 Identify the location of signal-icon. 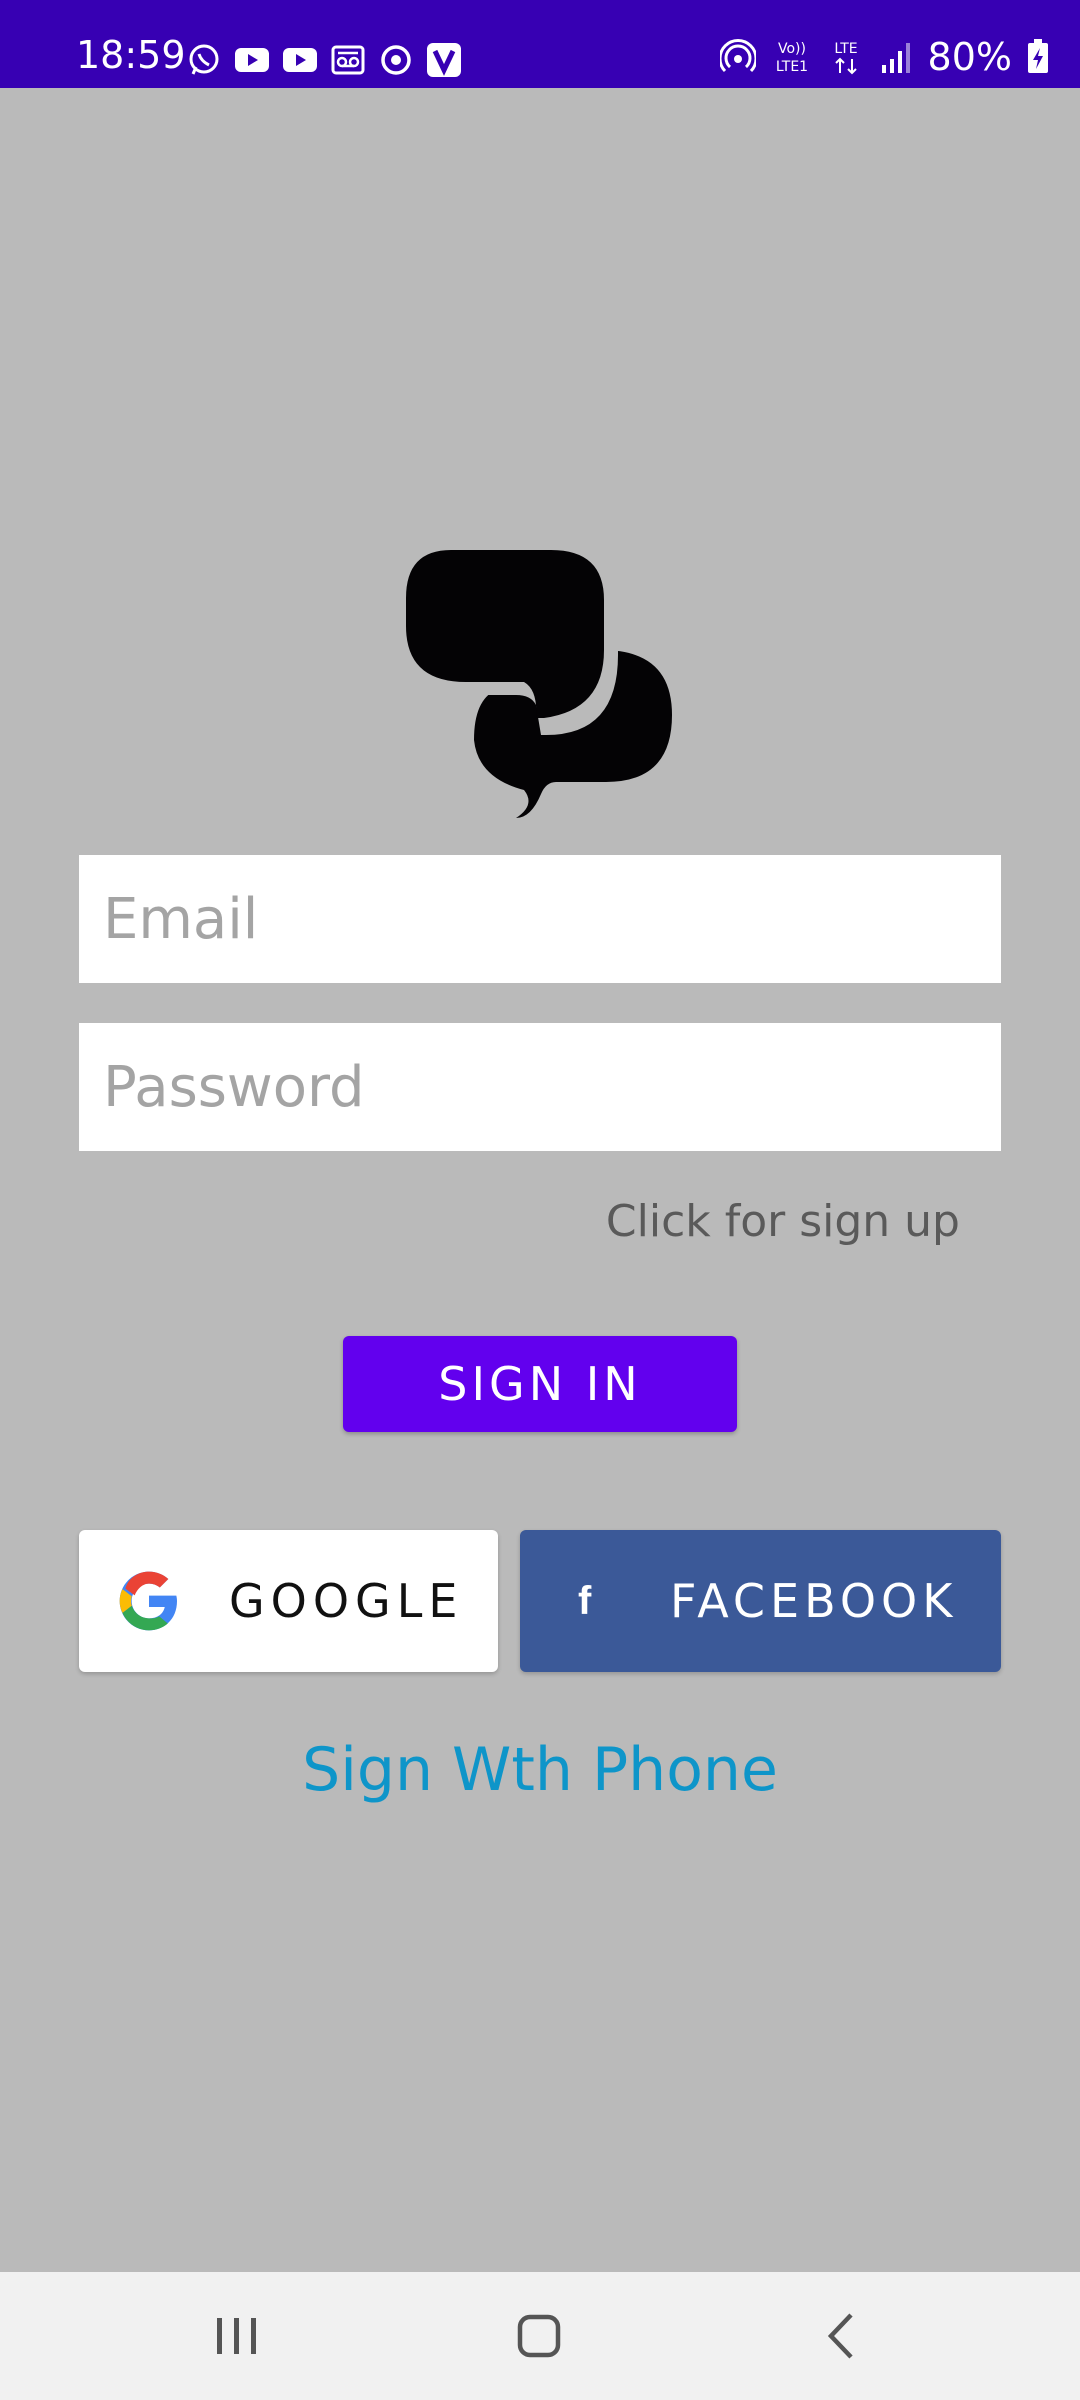
(896, 57).